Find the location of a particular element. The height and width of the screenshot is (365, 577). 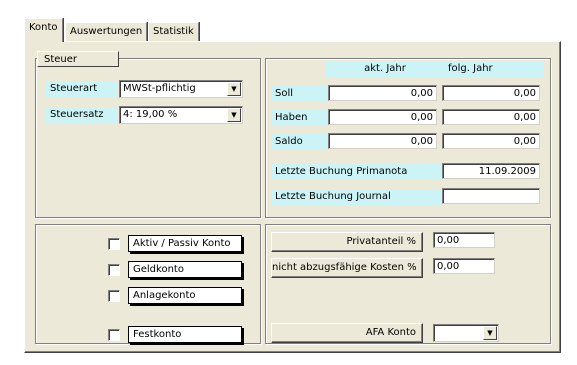

steuerart-label: Steuerart is located at coordinates (82, 89).